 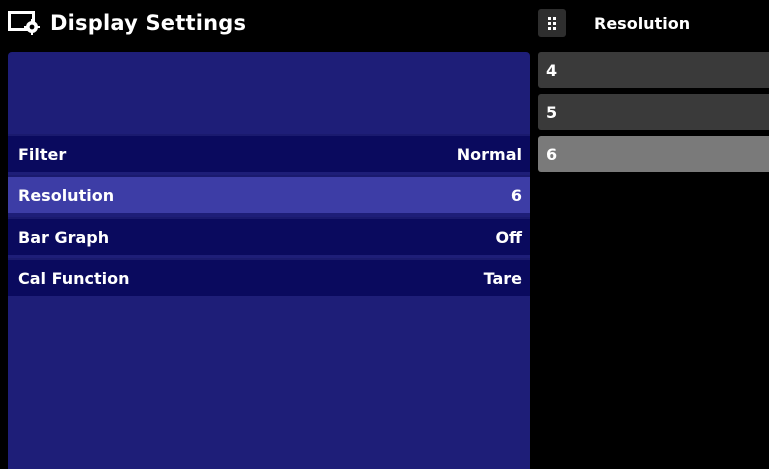 I want to click on setting-value: Tare, so click(x=502, y=278).